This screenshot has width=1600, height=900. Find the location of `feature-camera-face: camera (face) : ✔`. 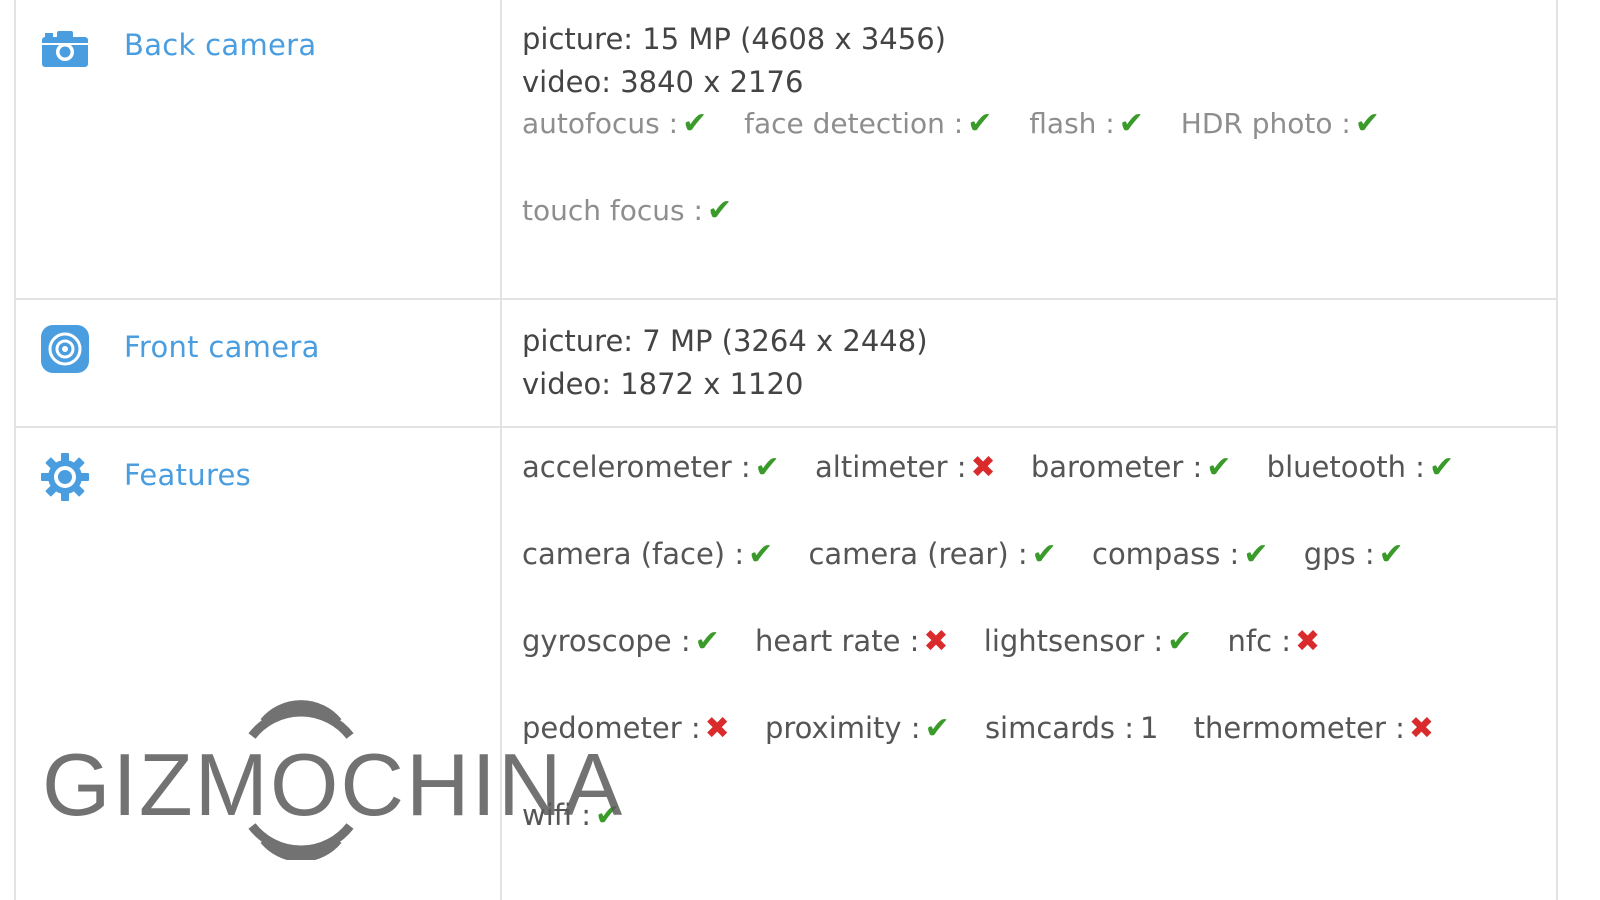

feature-camera-face: camera (face) : ✔ is located at coordinates (647, 554).